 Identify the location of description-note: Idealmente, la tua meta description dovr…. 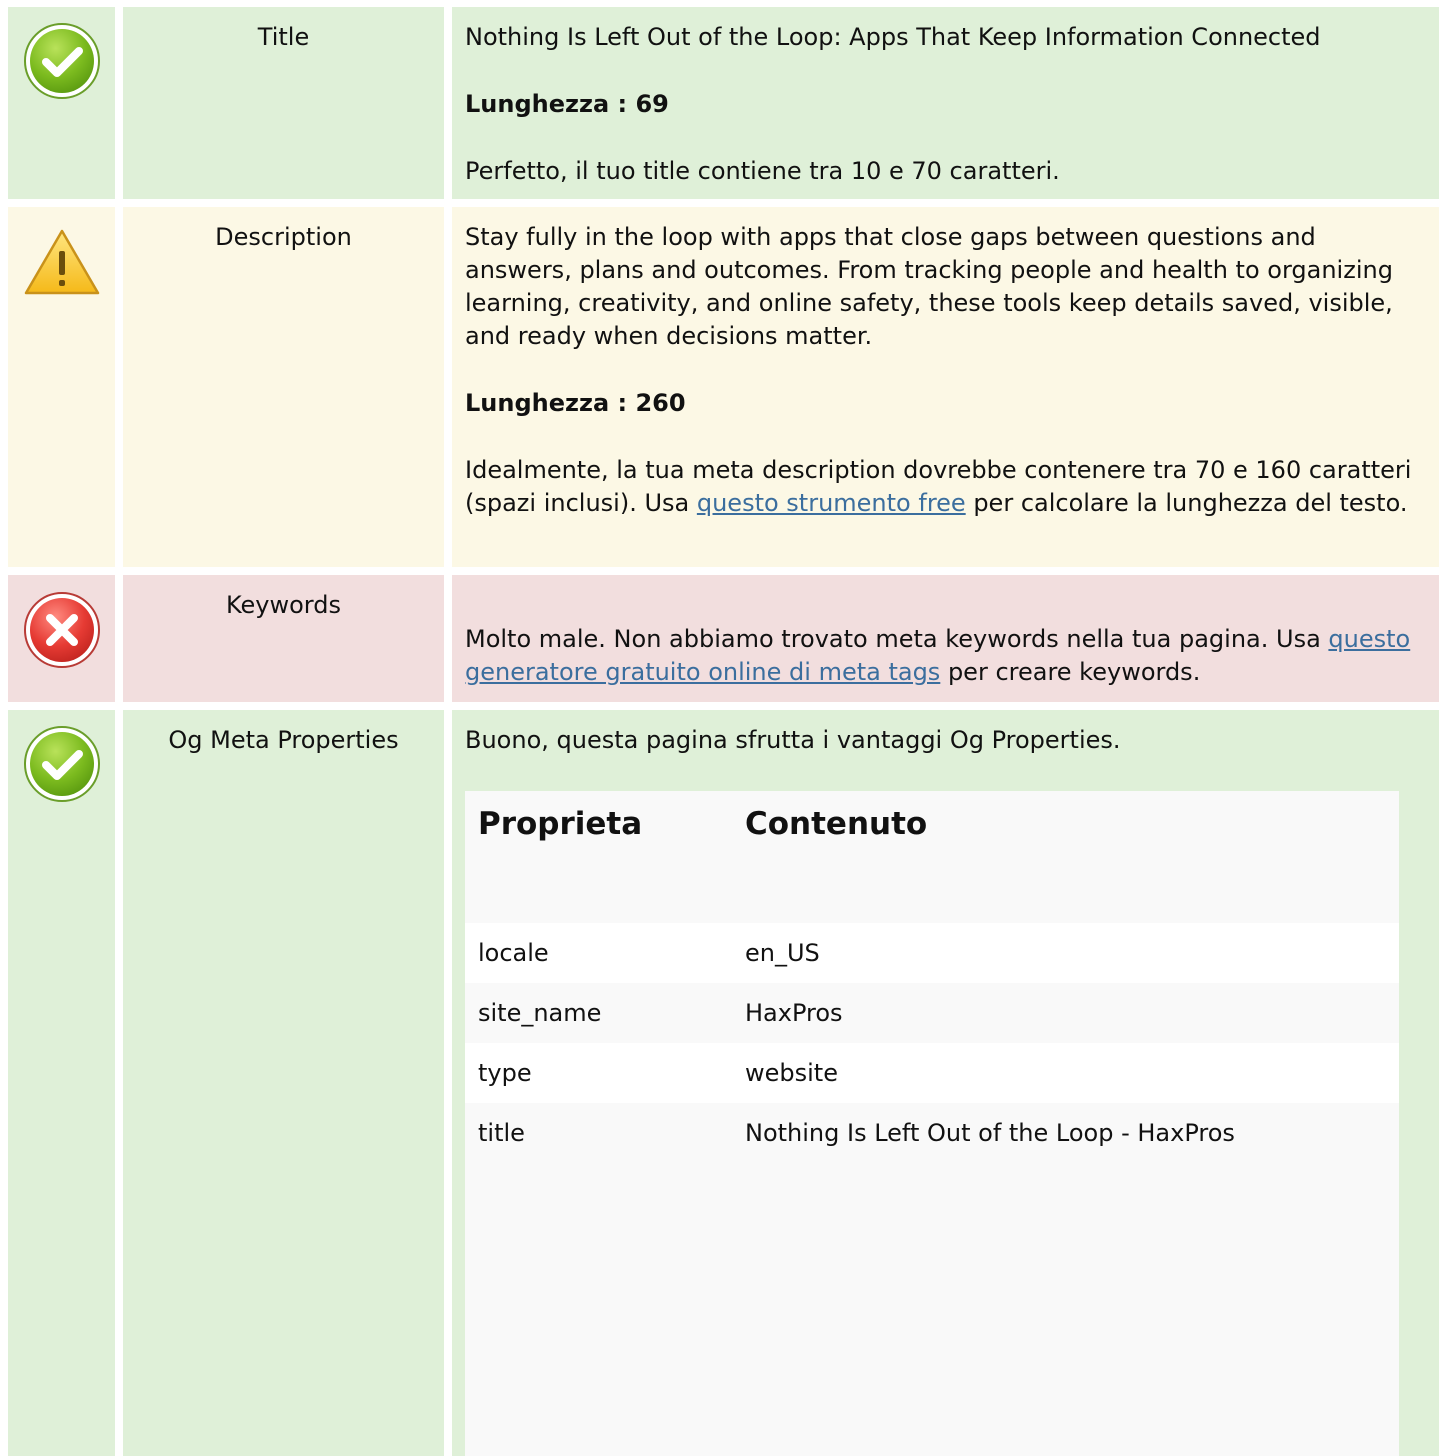
(945, 487).